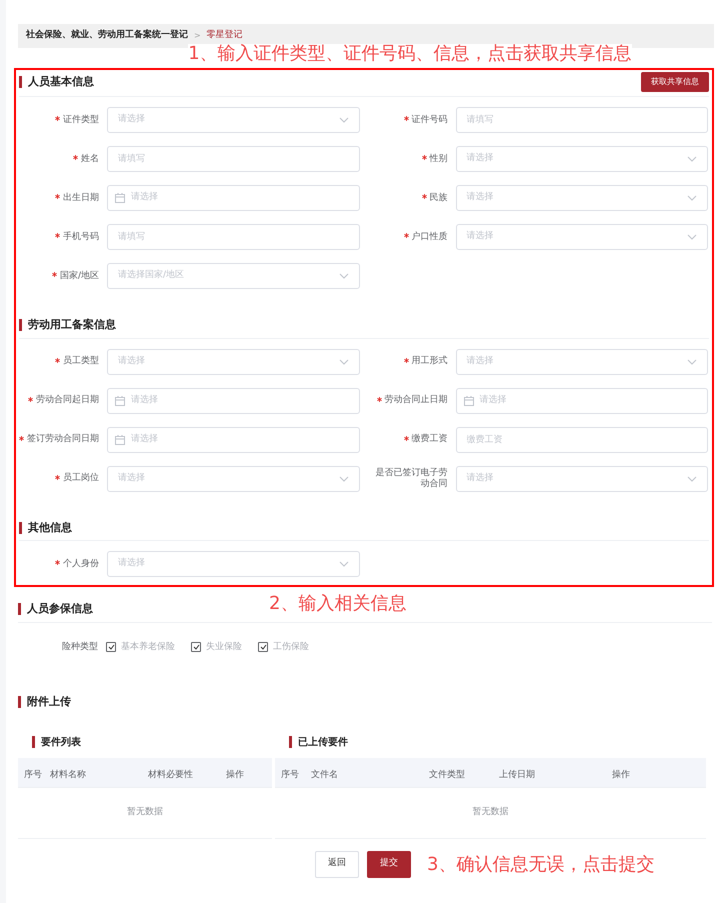  I want to click on breadcrumb-item: 社会保险、就业、劳动用工备案统一登记, so click(107, 36).